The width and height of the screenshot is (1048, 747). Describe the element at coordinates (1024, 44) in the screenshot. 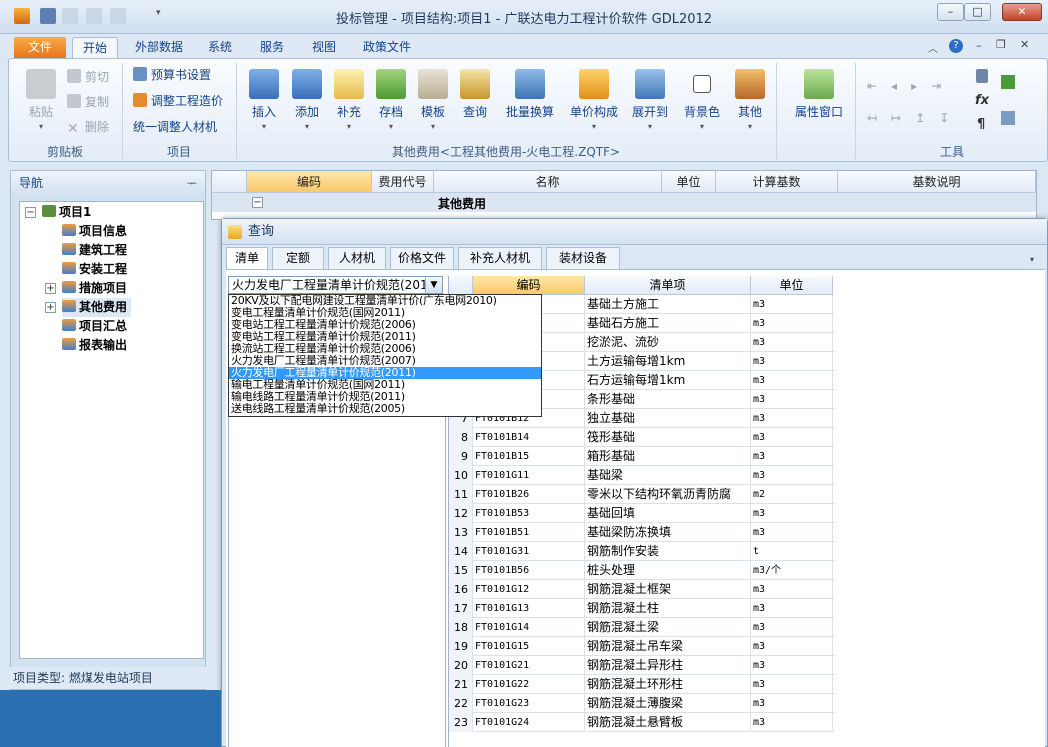

I see `doc-close-icon: ✕` at that location.